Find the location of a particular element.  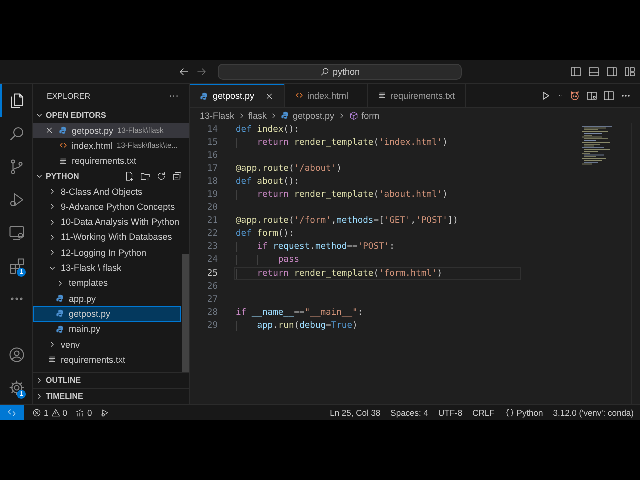

breadcrumb: form is located at coordinates (364, 115).